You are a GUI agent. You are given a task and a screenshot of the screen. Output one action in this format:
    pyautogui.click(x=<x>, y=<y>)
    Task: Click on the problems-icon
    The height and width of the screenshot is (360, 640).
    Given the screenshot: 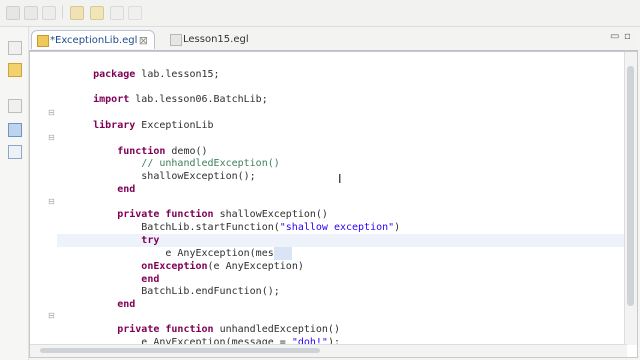 What is the action you would take?
    pyautogui.click(x=15, y=152)
    